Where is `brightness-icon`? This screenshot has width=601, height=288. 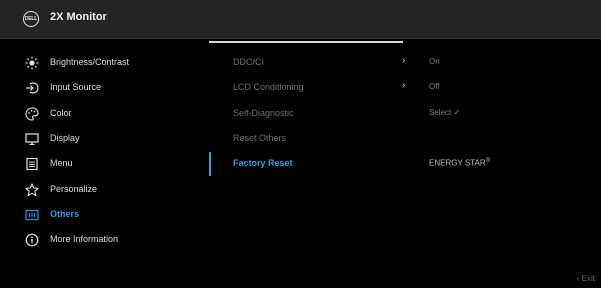 brightness-icon is located at coordinates (32, 63).